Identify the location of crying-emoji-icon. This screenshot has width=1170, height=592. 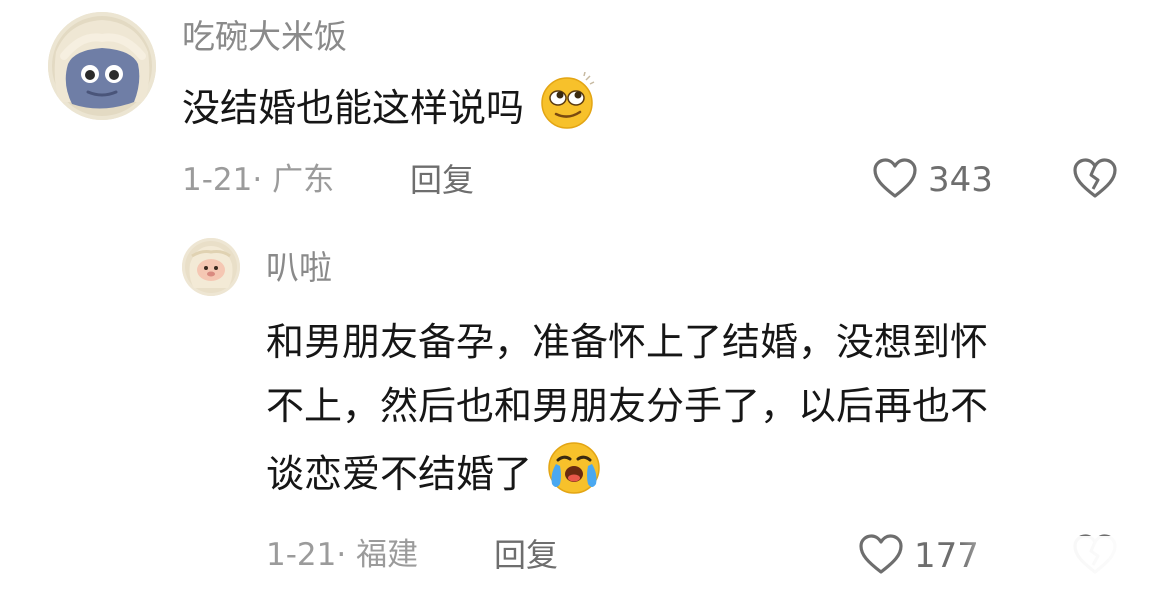
(574, 476).